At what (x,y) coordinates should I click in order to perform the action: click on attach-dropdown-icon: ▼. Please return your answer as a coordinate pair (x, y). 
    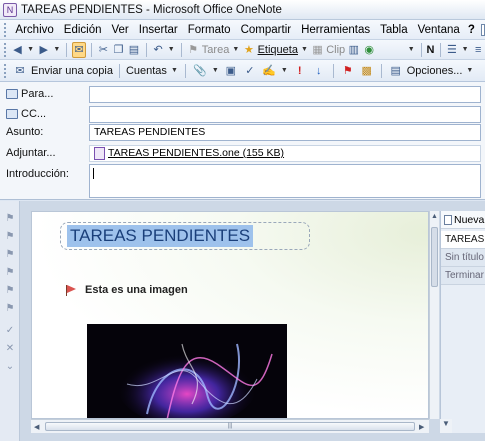
    Looking at the image, I should click on (215, 70).